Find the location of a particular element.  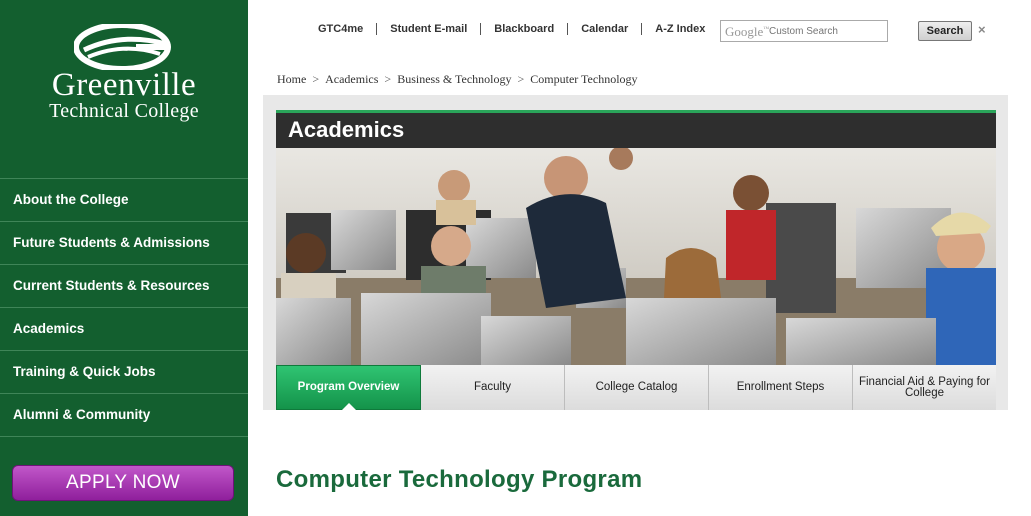

link-student-email: Student E-mail is located at coordinates (428, 29).